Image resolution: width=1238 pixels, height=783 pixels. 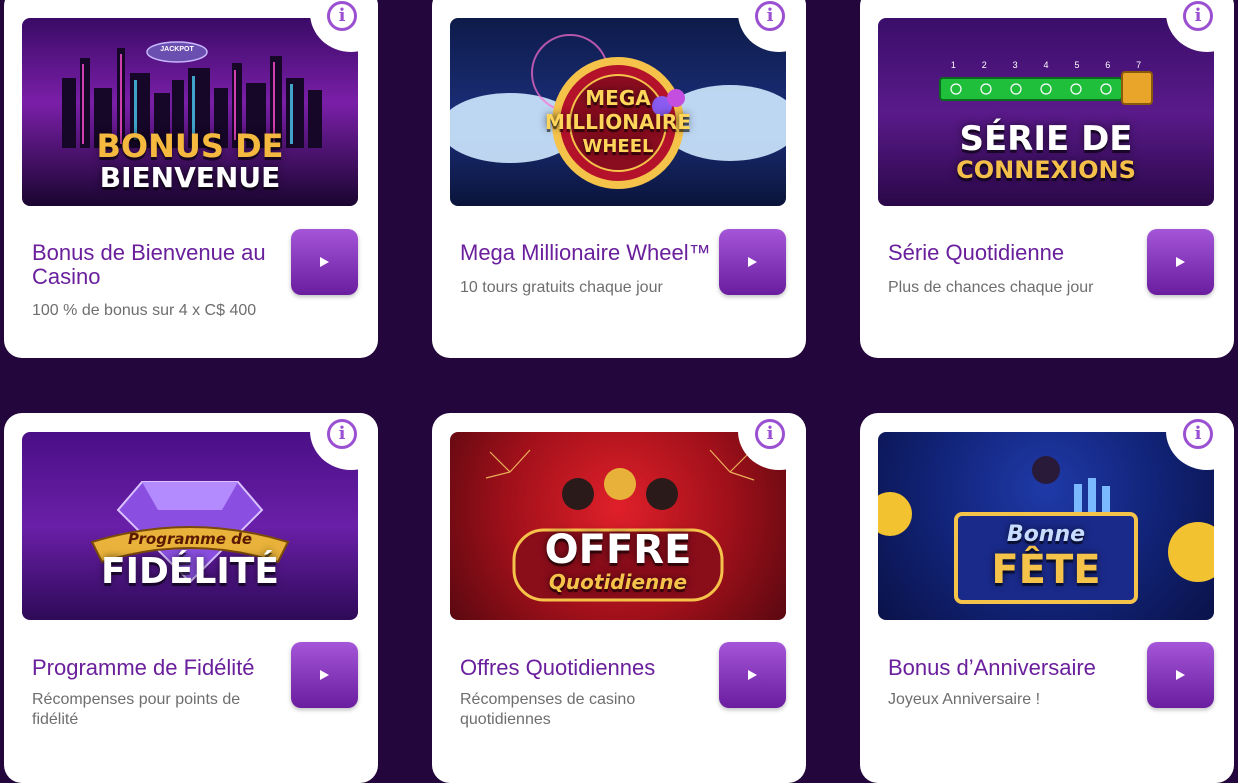 What do you see at coordinates (618, 550) in the screenshot?
I see `banner-line1: OFFRE` at bounding box center [618, 550].